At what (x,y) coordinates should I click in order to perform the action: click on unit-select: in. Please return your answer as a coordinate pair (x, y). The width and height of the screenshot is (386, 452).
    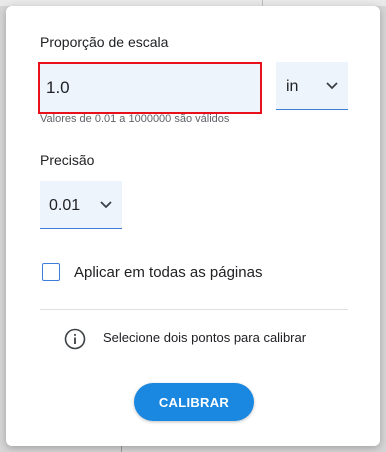
    Looking at the image, I should click on (312, 86).